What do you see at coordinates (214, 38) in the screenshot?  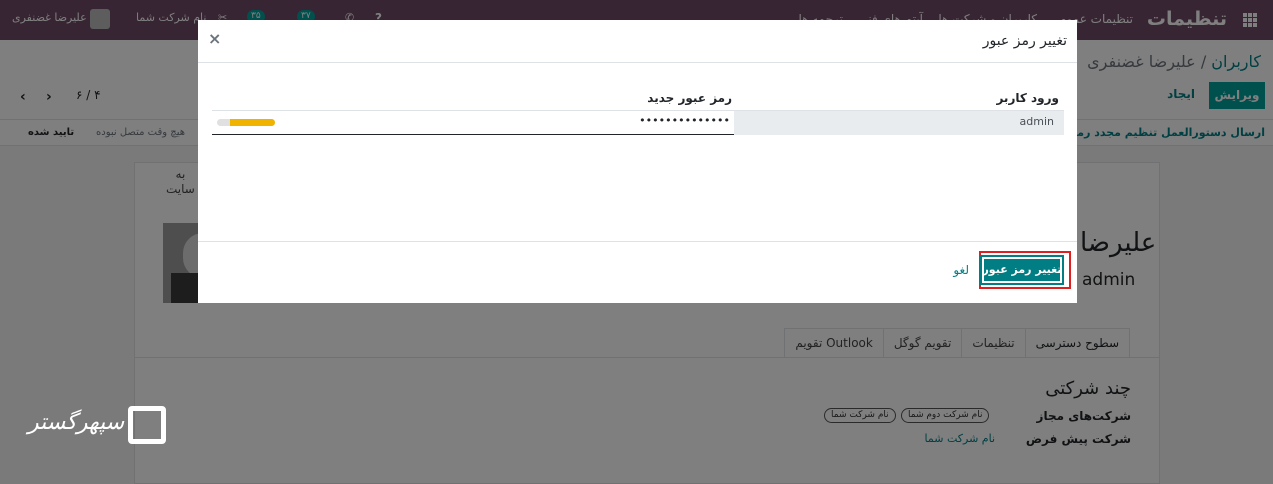 I see `close-icon: ×` at bounding box center [214, 38].